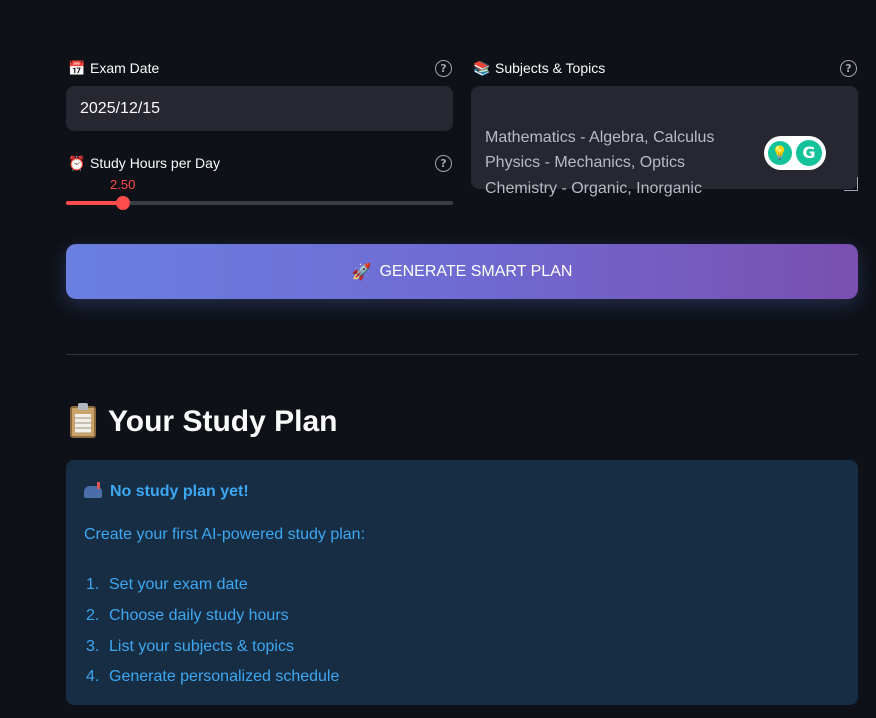 The image size is (876, 718). I want to click on exam-date-input: 2025/12/15, so click(259, 108).